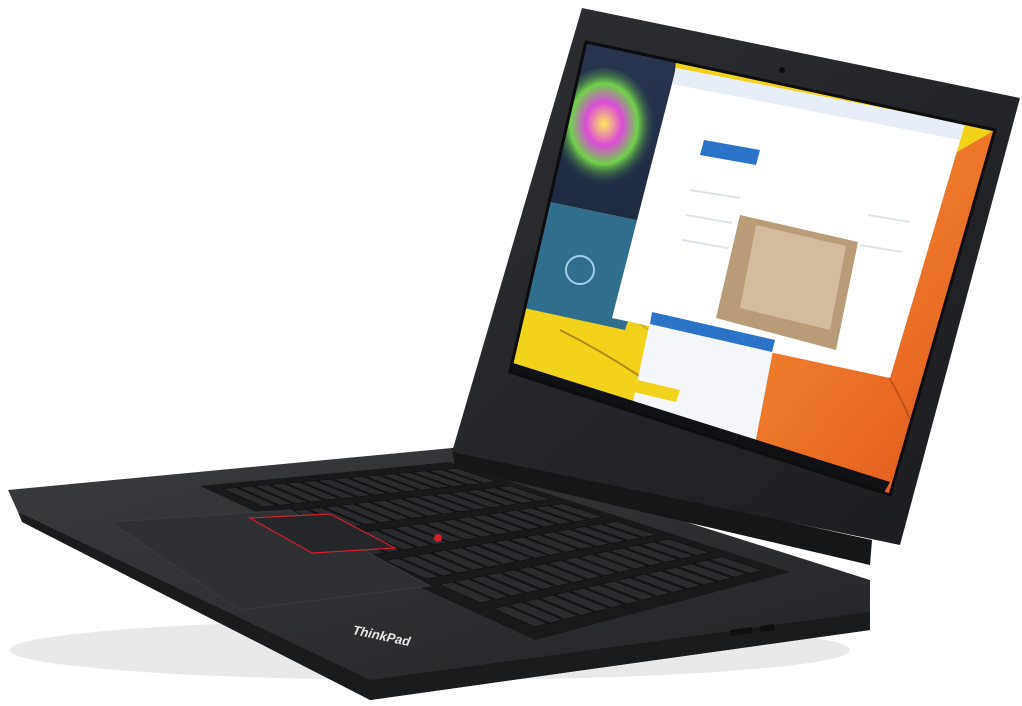  What do you see at coordinates (438, 538) in the screenshot?
I see `trackpoint` at bounding box center [438, 538].